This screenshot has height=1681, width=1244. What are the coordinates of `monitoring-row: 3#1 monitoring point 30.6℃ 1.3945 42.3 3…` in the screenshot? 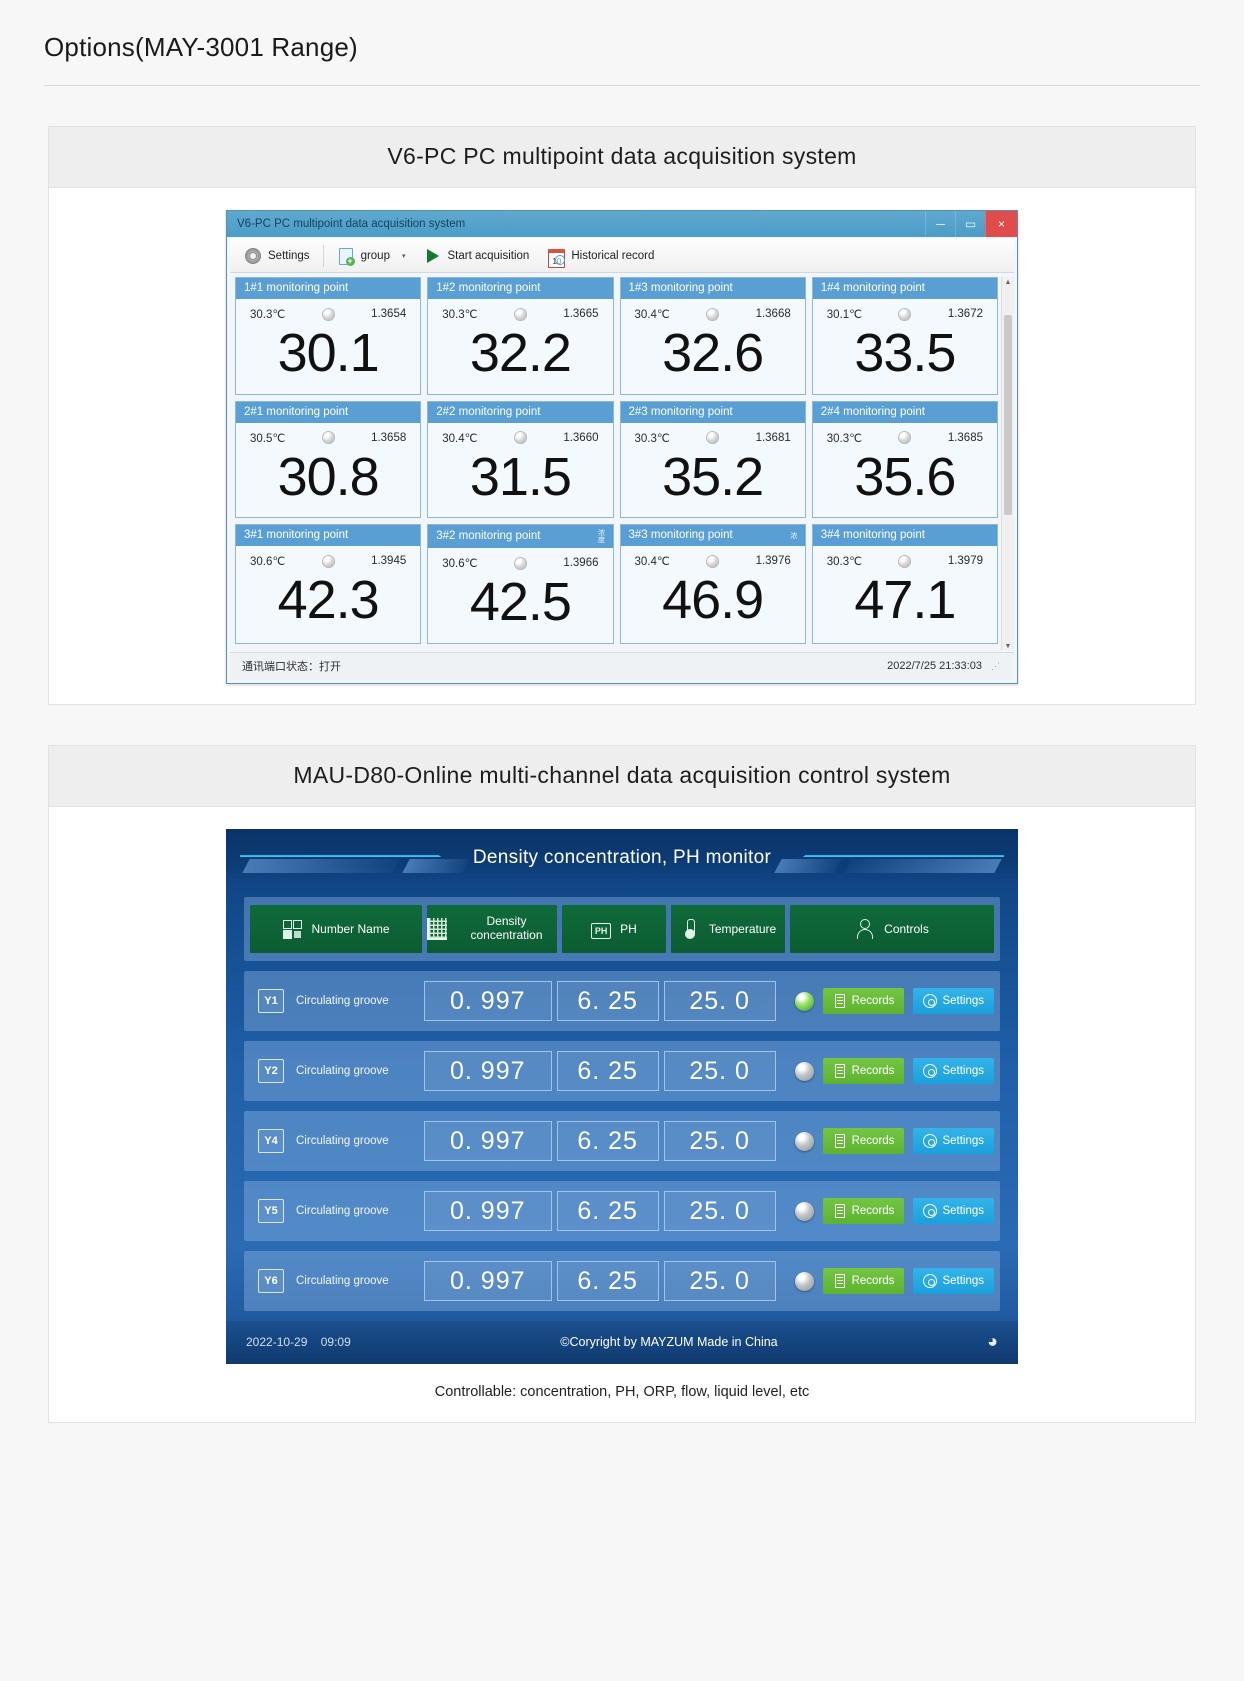 It's located at (616, 584).